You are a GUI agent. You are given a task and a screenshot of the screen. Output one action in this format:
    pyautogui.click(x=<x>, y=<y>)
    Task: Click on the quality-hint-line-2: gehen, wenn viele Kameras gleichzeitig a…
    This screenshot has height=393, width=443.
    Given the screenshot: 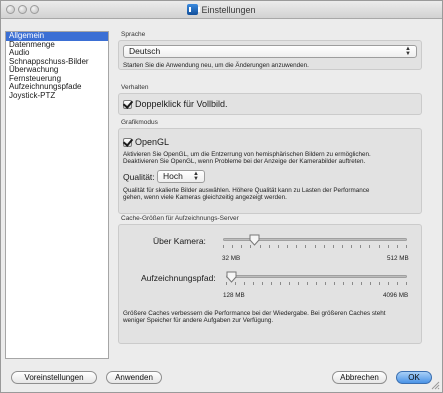 What is the action you would take?
    pyautogui.click(x=205, y=197)
    